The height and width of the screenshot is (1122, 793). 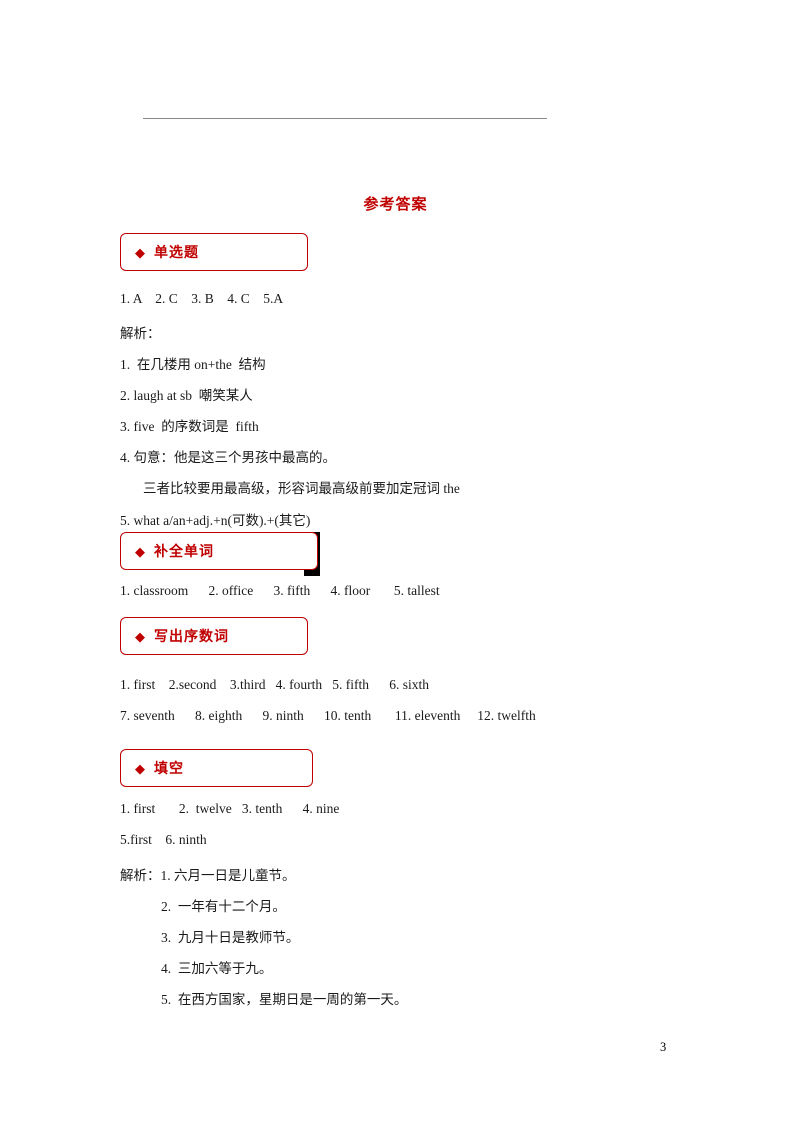 I want to click on analysis-line: 3. five 的序数词是 fifth, so click(x=189, y=426).